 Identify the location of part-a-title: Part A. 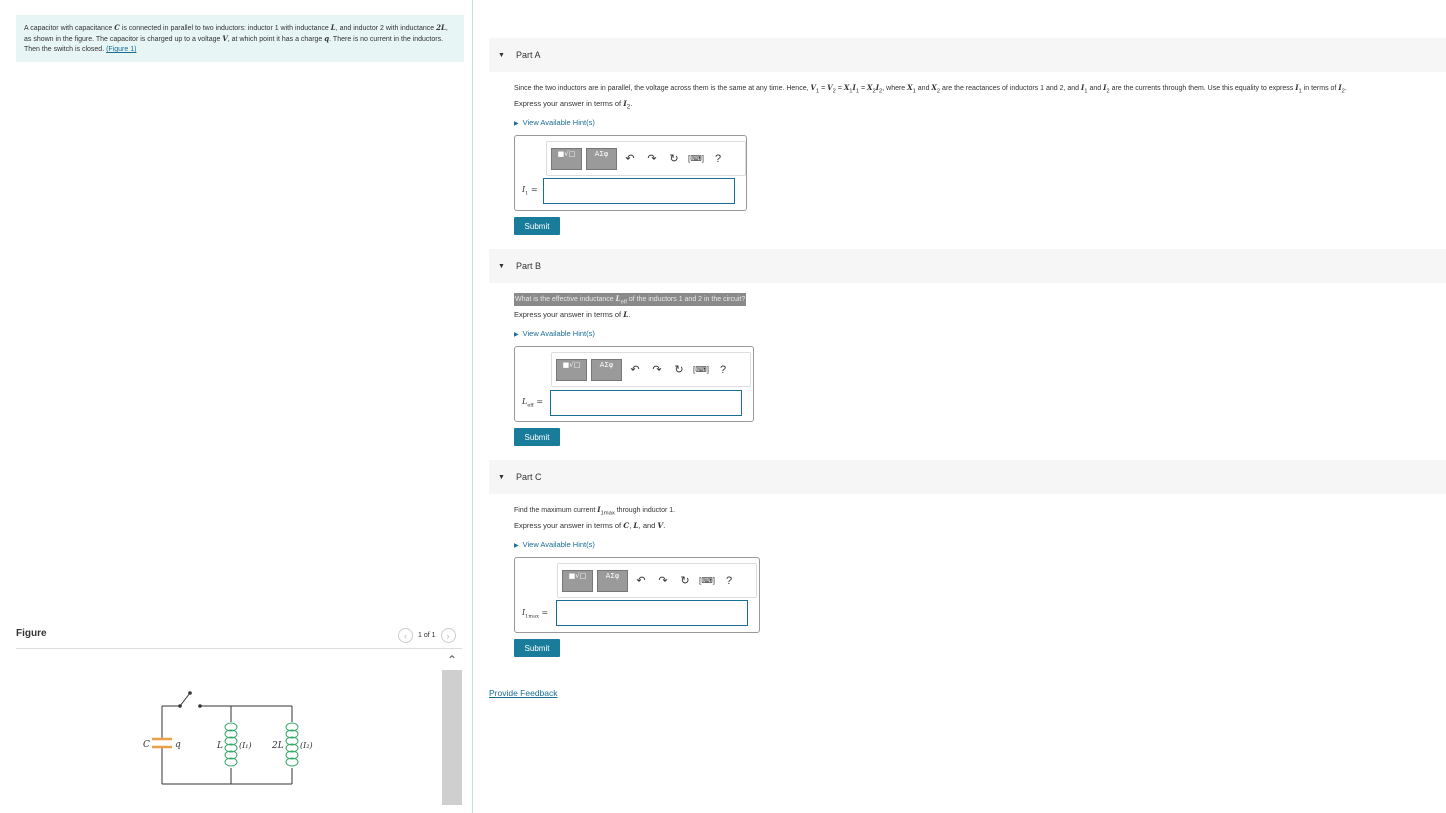
(528, 55).